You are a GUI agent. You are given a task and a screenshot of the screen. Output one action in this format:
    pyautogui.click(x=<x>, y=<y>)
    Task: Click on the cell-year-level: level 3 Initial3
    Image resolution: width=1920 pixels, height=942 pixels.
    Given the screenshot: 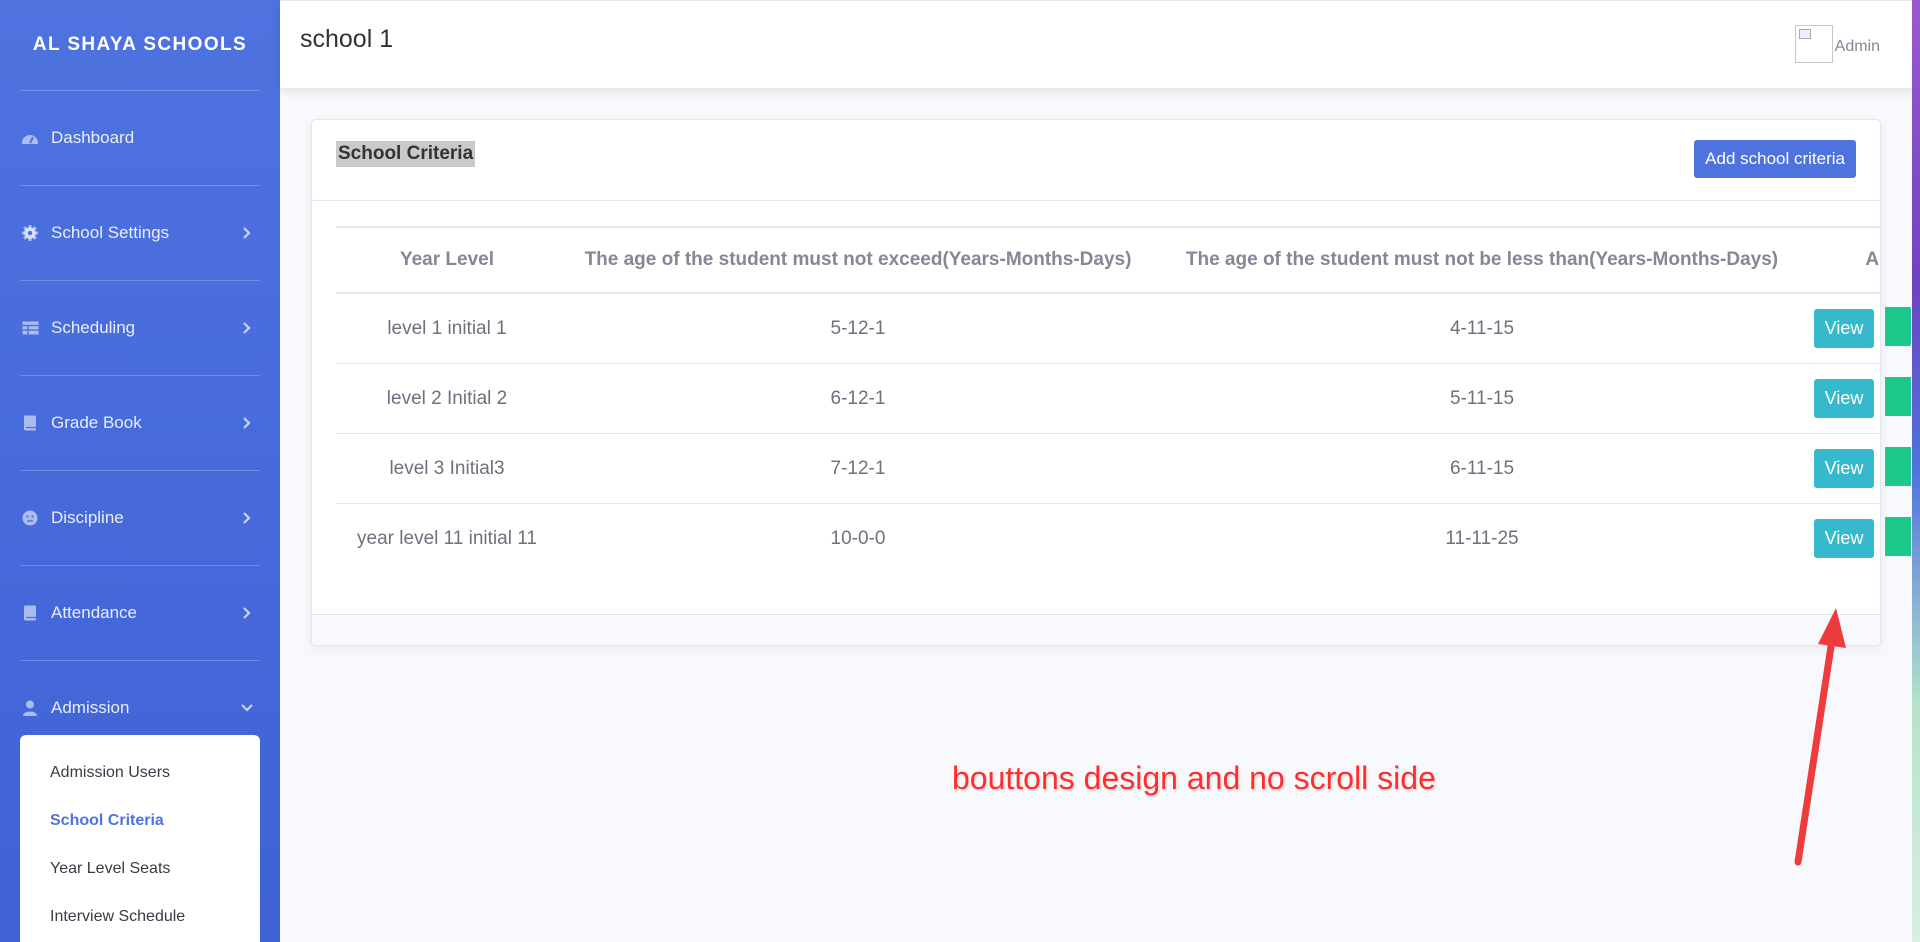 What is the action you would take?
    pyautogui.click(x=447, y=468)
    